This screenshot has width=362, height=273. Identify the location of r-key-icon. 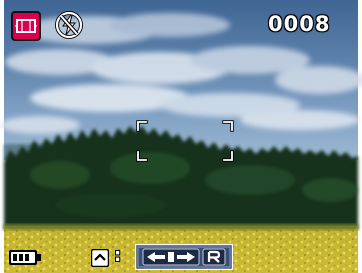
(214, 257).